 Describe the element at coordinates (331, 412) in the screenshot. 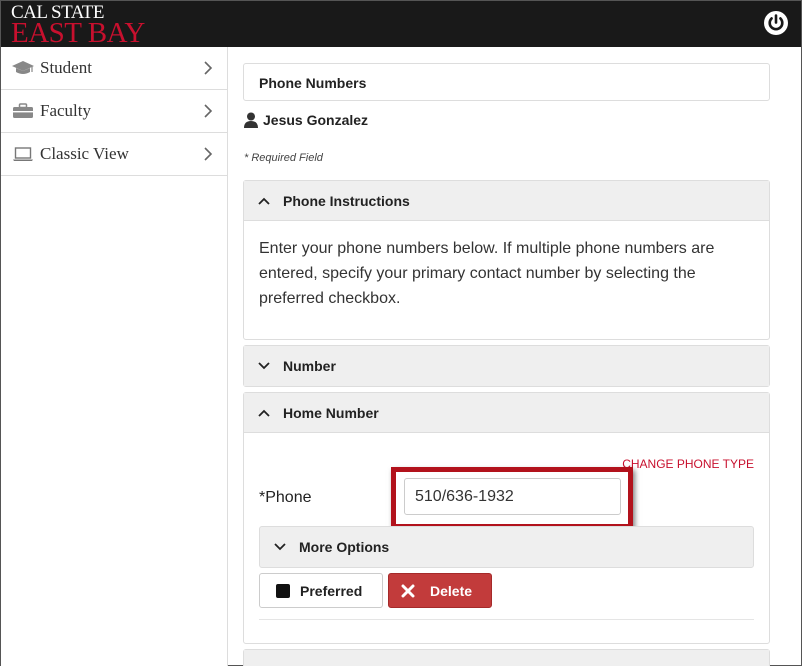

I see `panel-title: Home Number` at that location.